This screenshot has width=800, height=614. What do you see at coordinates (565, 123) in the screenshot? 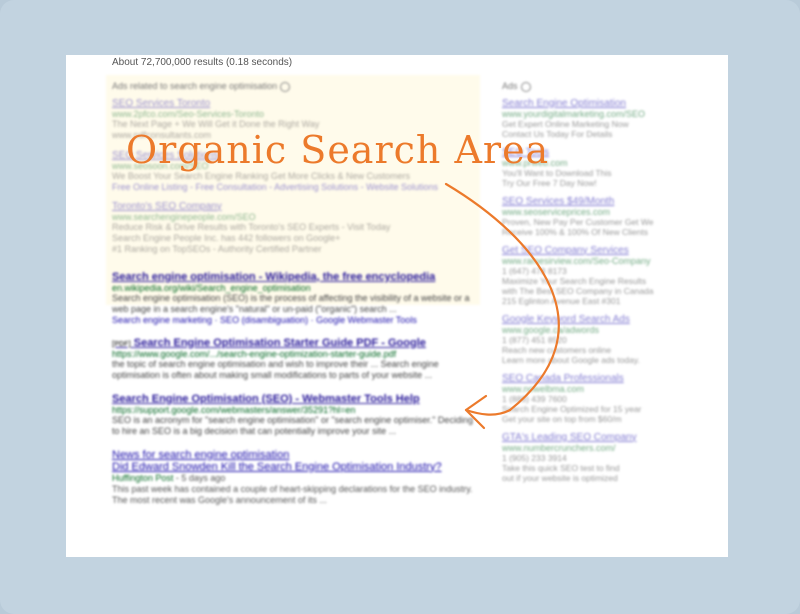
I see `ad-desc: Get Expert Online Marketing Now` at bounding box center [565, 123].